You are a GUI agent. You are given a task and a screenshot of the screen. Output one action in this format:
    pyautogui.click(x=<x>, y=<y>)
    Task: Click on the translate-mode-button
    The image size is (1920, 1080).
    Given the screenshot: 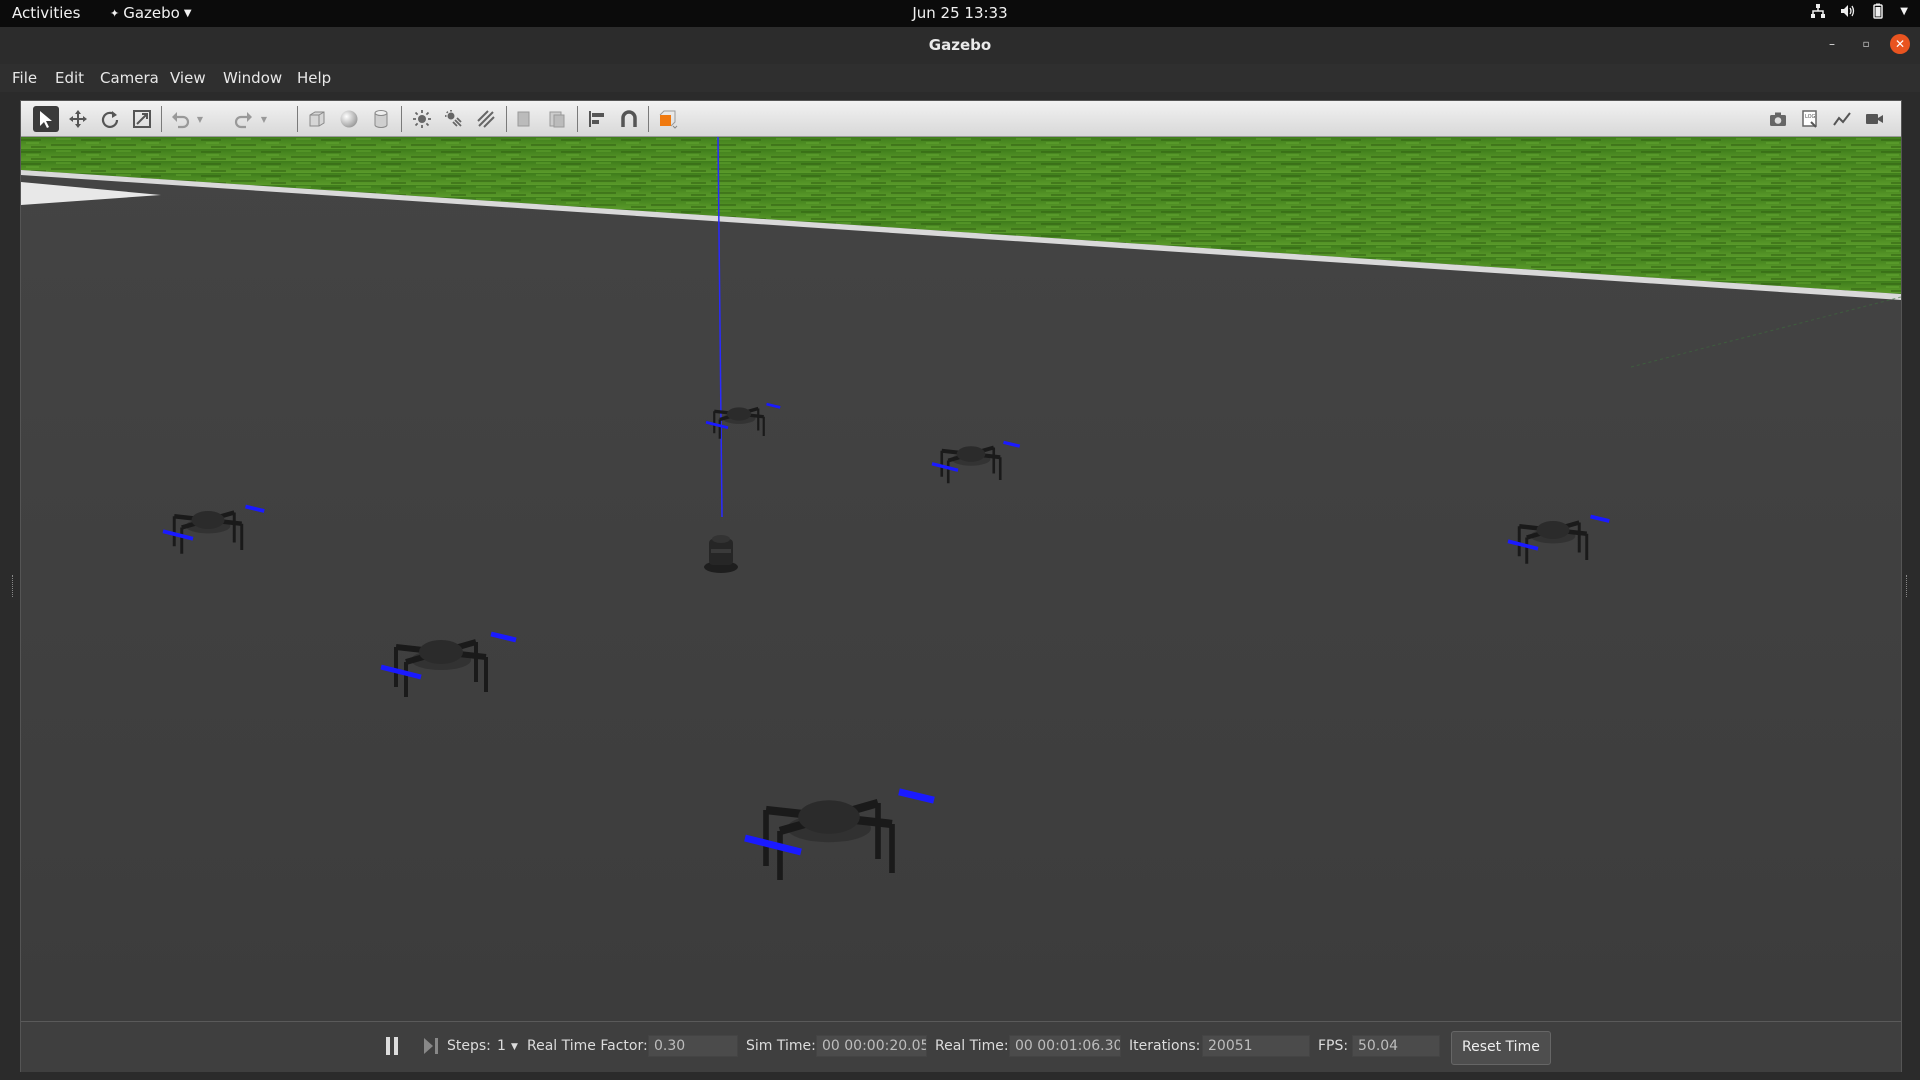 What is the action you would take?
    pyautogui.click(x=78, y=119)
    